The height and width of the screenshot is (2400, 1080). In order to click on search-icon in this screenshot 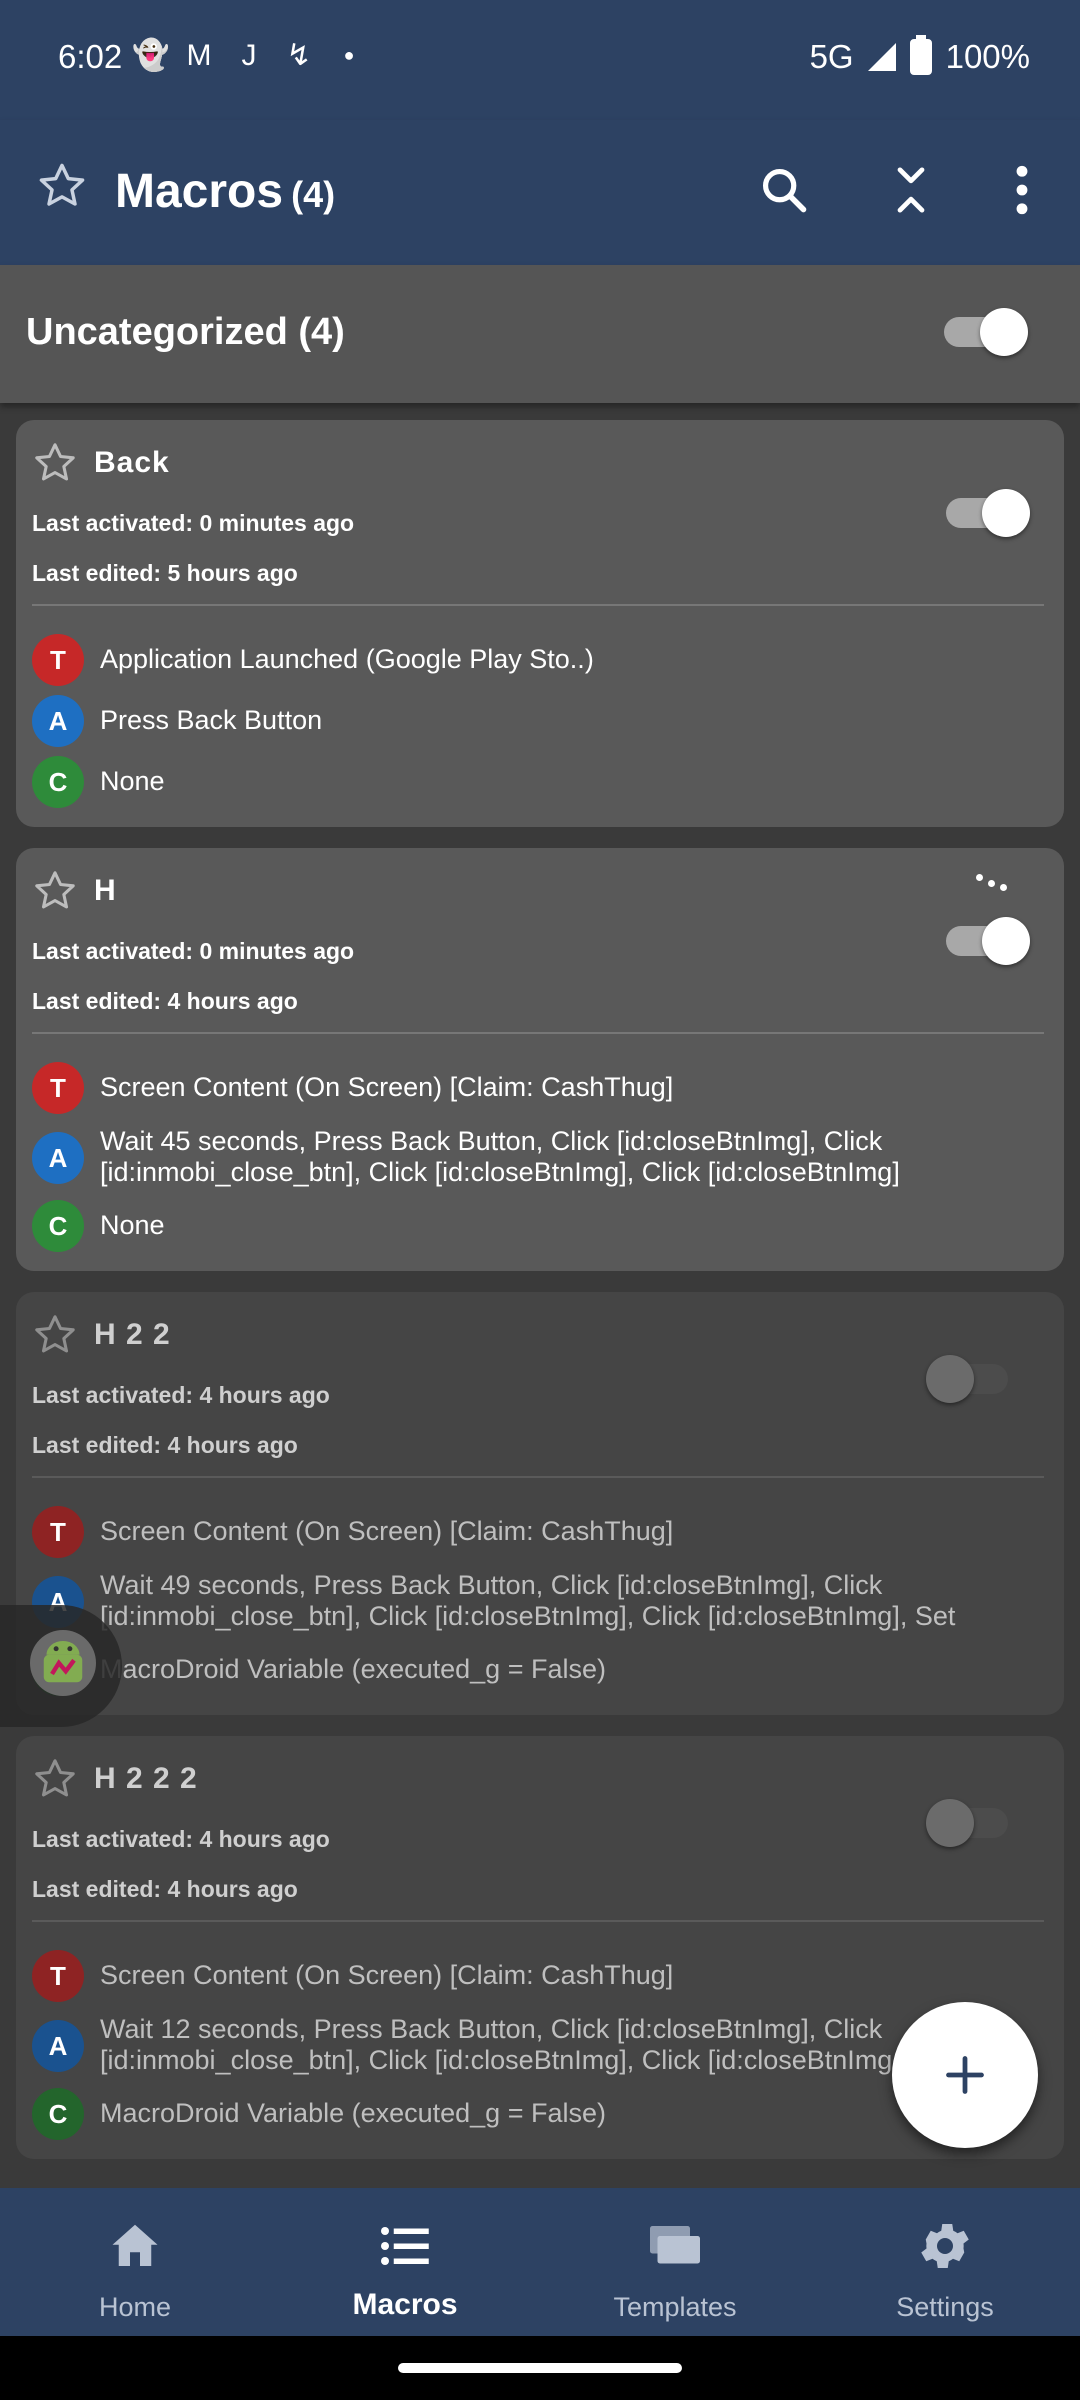, I will do `click(784, 190)`.